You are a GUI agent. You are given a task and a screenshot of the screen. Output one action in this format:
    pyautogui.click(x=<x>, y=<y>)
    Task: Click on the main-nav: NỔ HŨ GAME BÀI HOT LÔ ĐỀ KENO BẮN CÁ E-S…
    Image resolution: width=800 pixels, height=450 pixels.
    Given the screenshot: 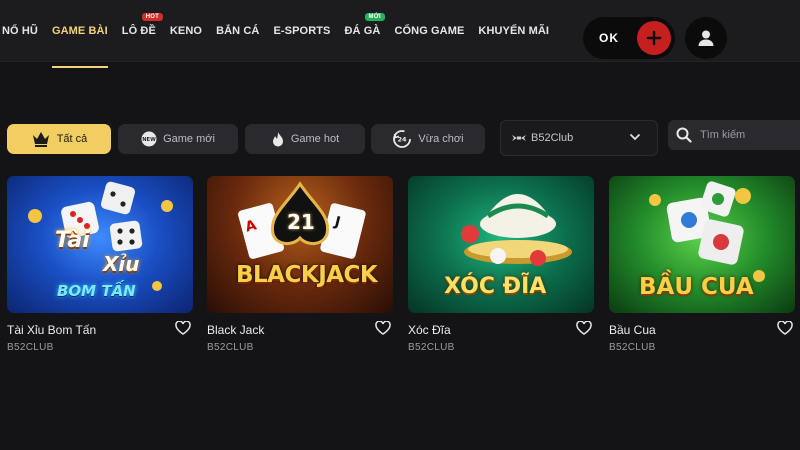 What is the action you would take?
    pyautogui.click(x=274, y=34)
    